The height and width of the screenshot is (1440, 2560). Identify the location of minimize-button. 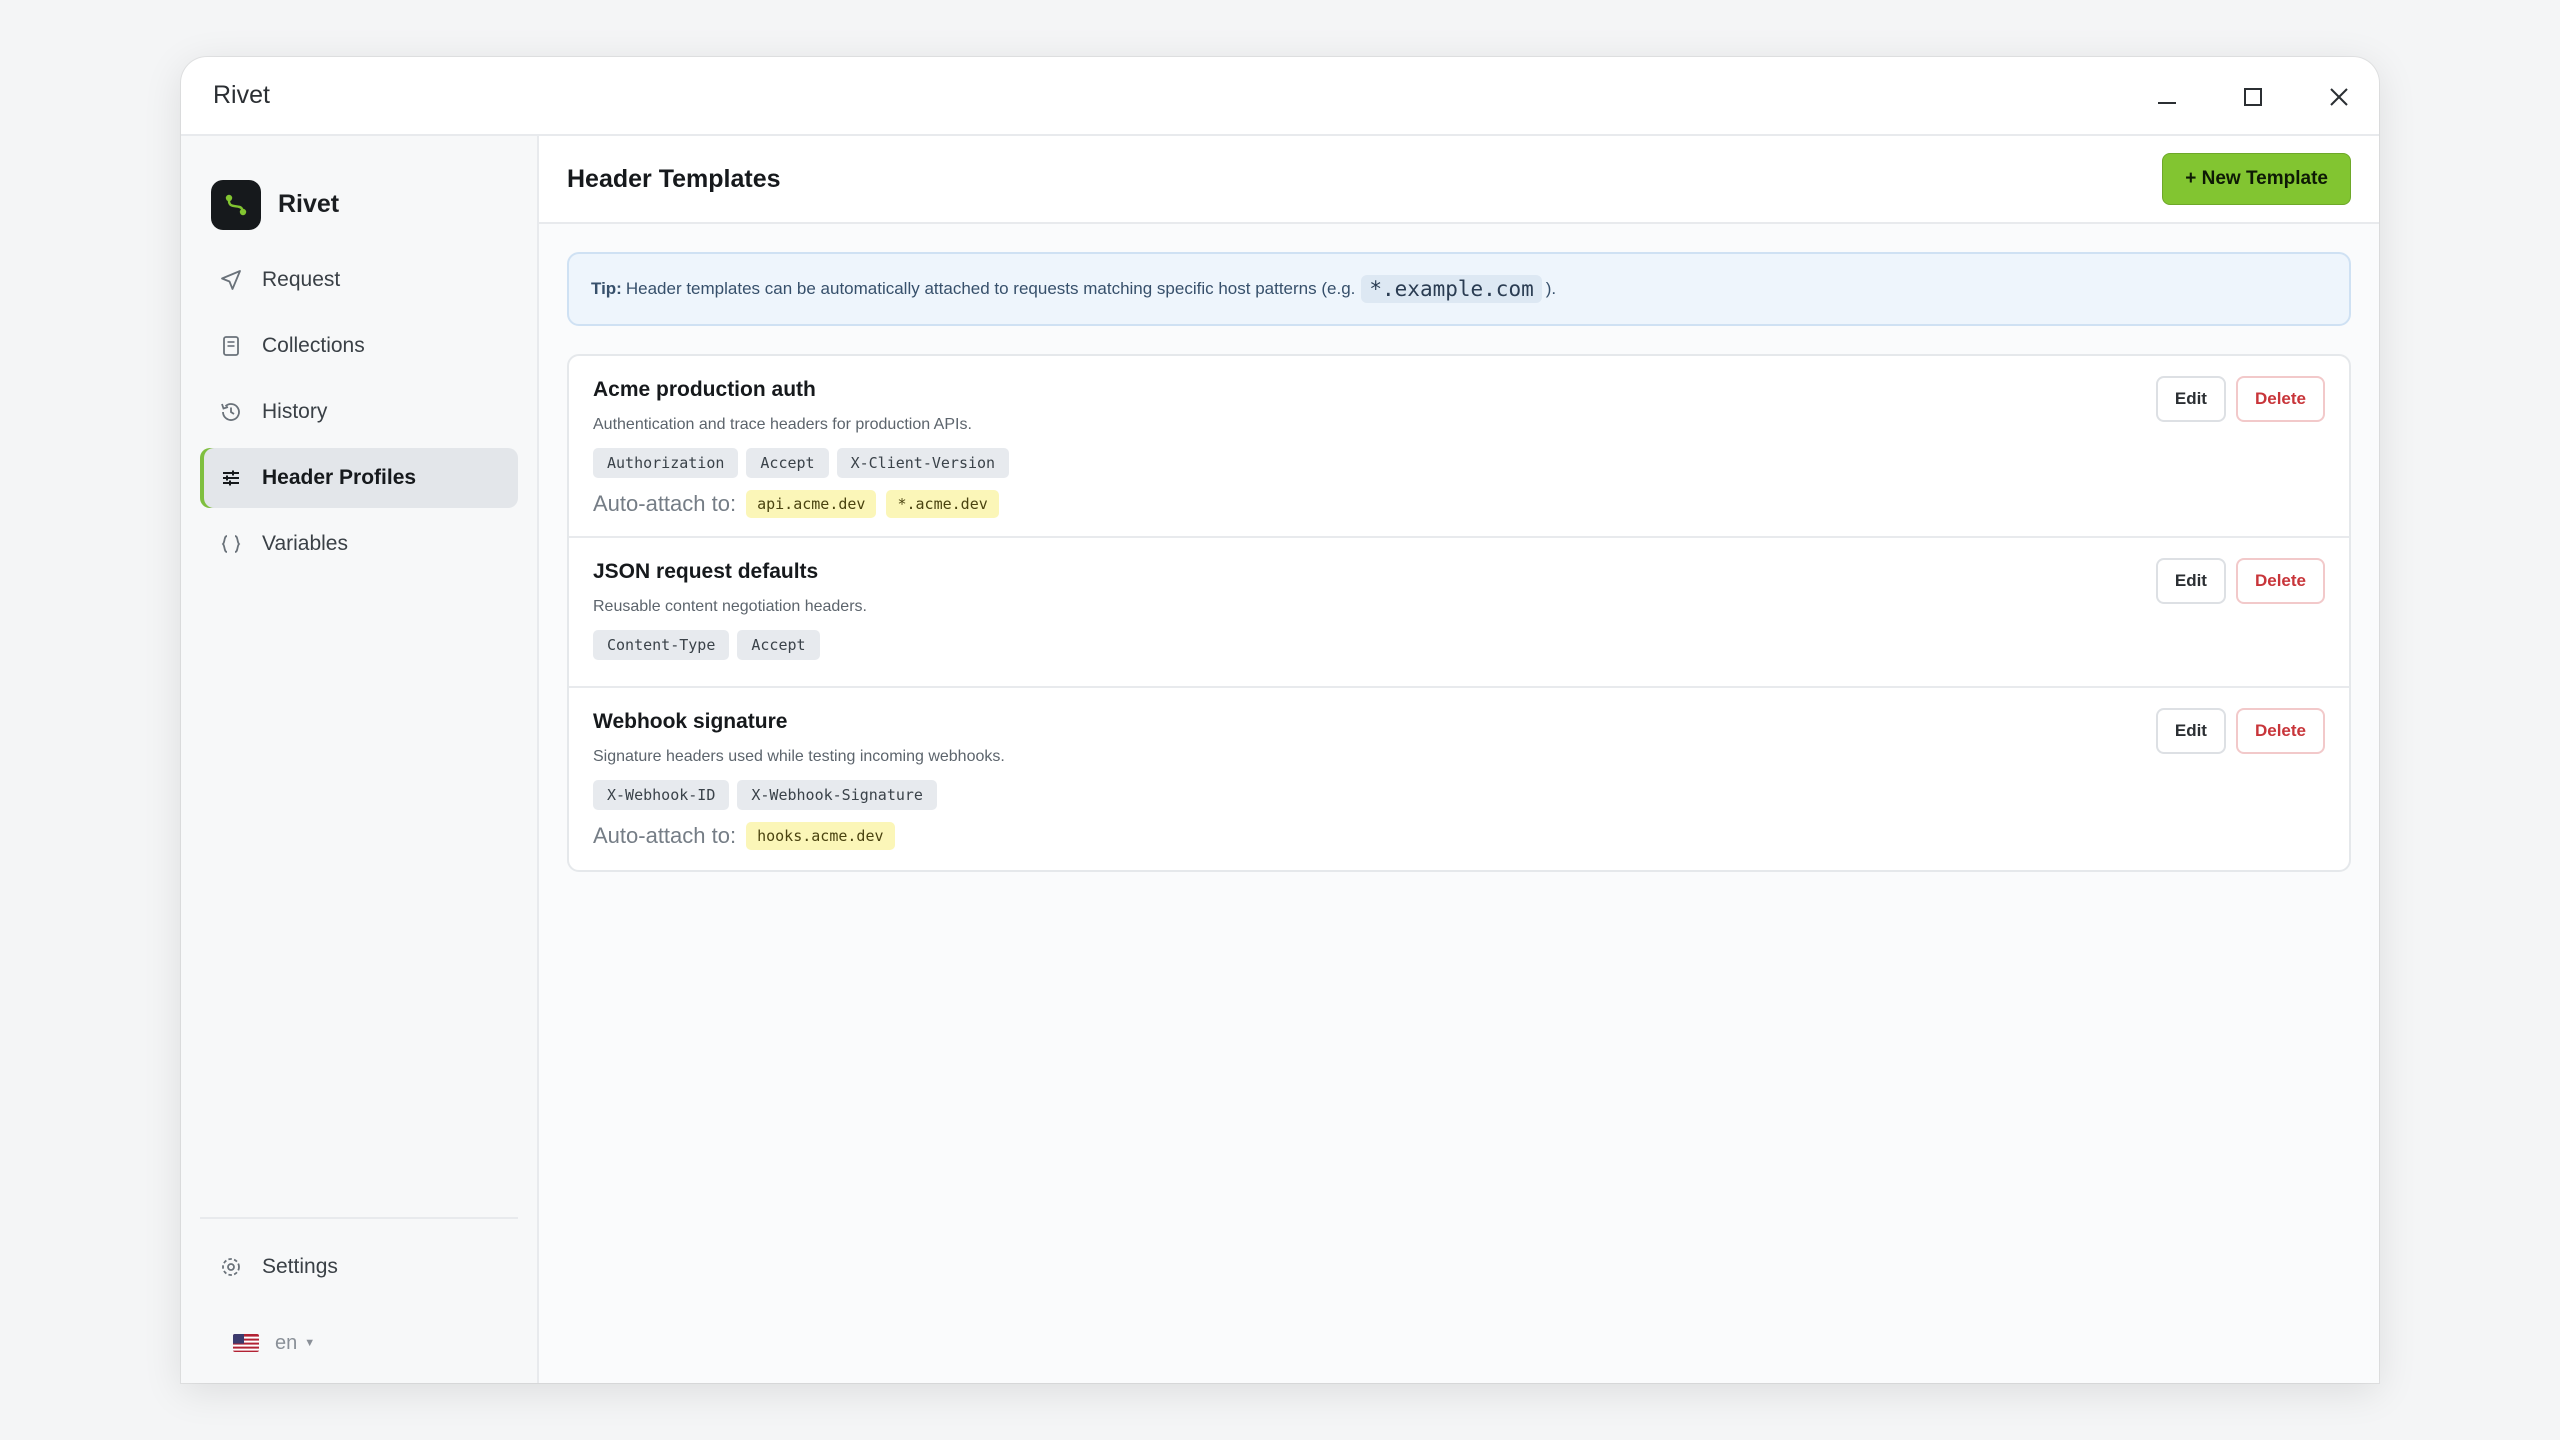
(2167, 96).